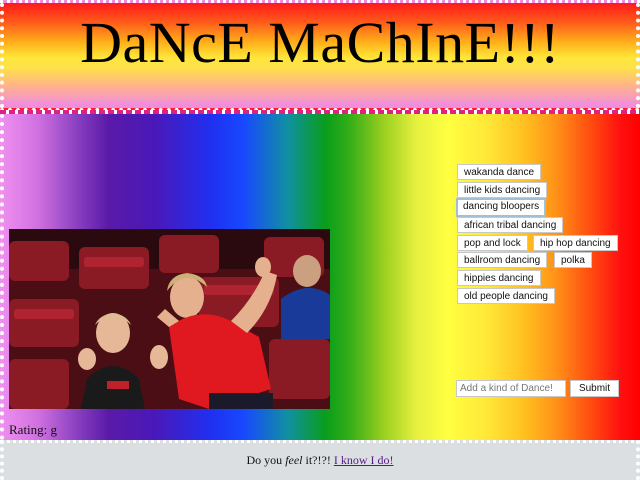  What do you see at coordinates (266, 460) in the screenshot?
I see `footer-prefix: Do you` at bounding box center [266, 460].